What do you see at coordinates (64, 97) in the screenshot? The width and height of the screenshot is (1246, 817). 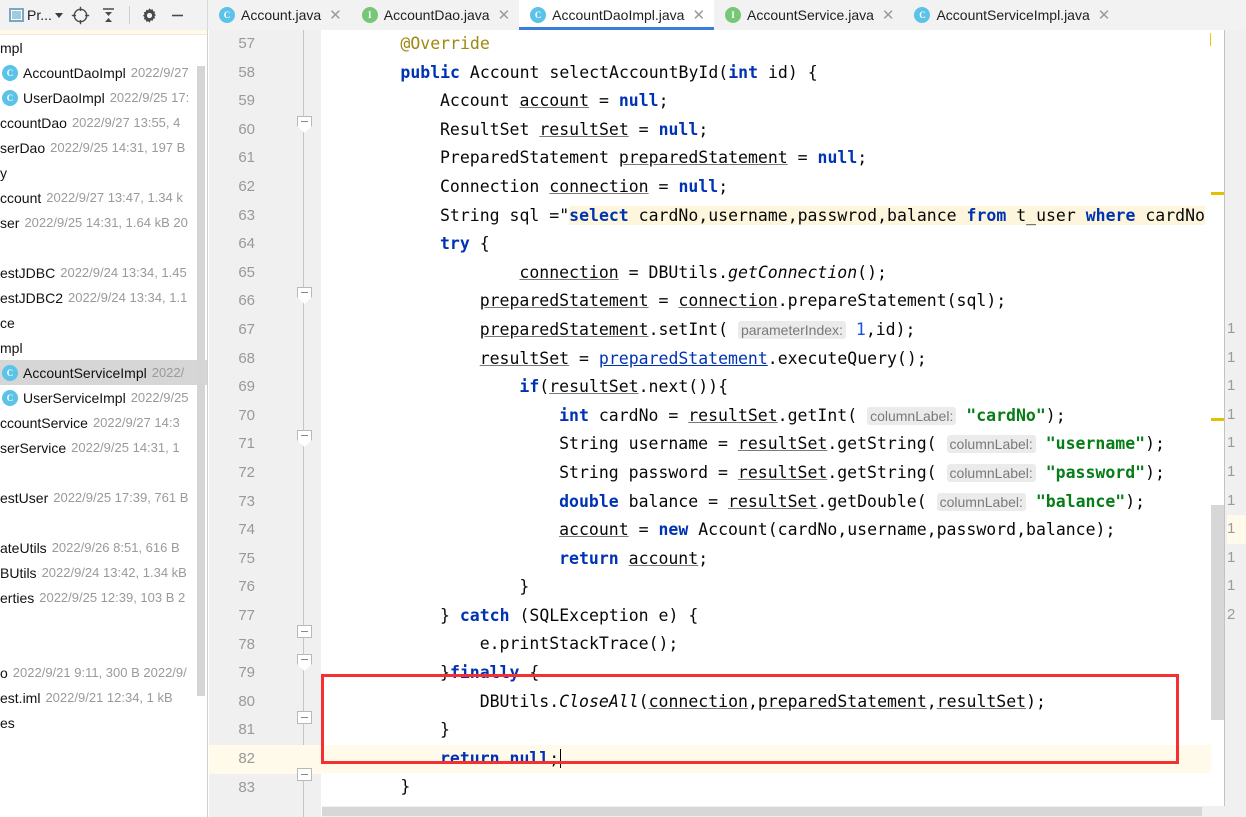 I see `tree-item-label: UserDaoImpl` at bounding box center [64, 97].